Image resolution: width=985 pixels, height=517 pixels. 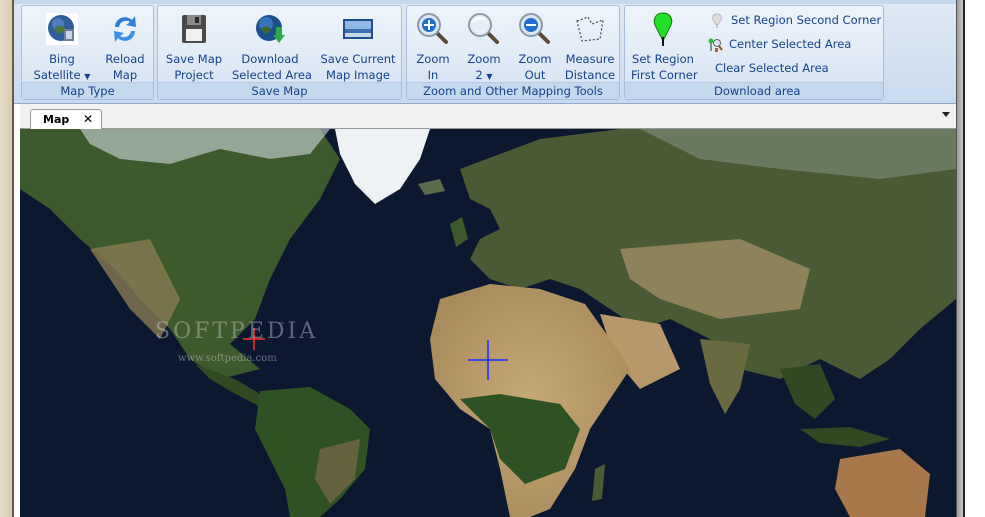 What do you see at coordinates (590, 75) in the screenshot?
I see `measure-distance-label-2: Distance` at bounding box center [590, 75].